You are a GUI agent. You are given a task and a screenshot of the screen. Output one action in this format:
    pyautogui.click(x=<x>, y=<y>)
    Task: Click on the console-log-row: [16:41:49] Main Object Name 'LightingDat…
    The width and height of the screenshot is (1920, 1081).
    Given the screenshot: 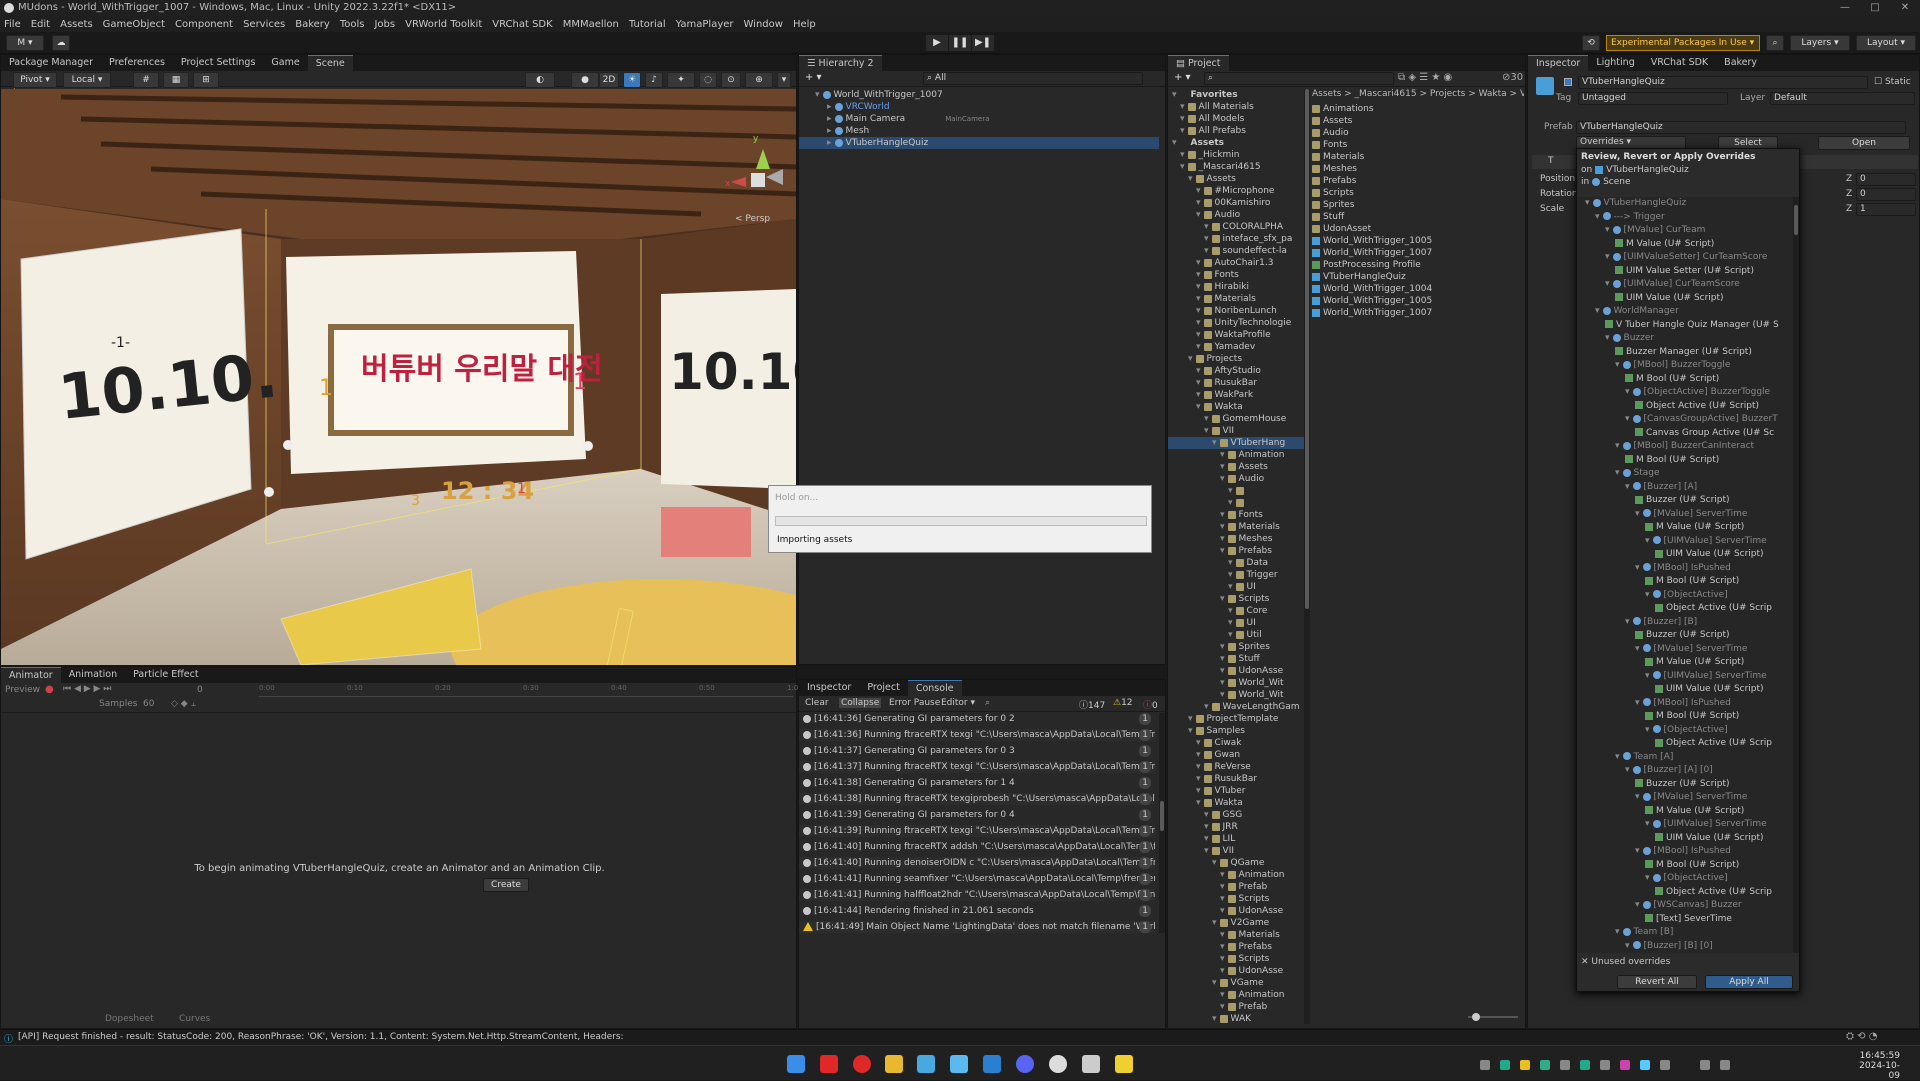 What is the action you would take?
    pyautogui.click(x=977, y=927)
    